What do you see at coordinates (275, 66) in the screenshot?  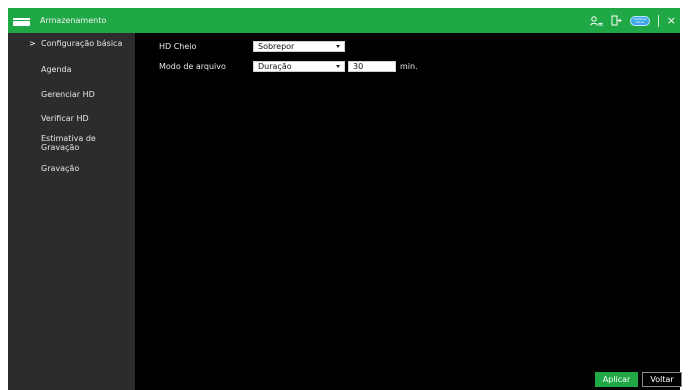 I see `file-mode-value: Duração` at bounding box center [275, 66].